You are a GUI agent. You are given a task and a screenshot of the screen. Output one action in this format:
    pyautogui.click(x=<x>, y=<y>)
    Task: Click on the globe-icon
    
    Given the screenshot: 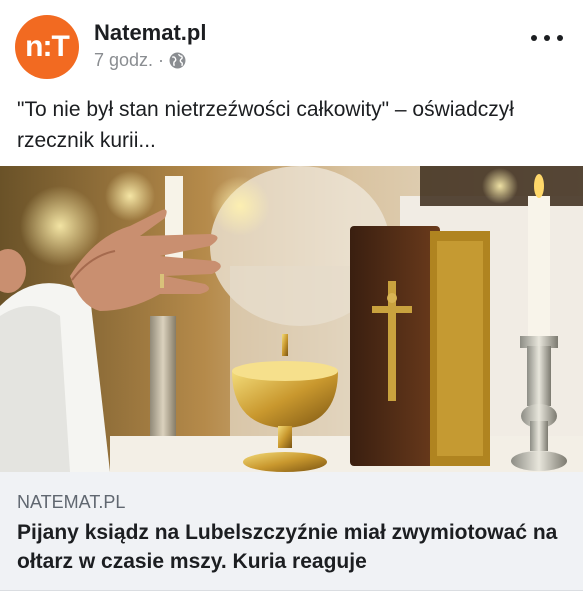 What is the action you would take?
    pyautogui.click(x=177, y=60)
    